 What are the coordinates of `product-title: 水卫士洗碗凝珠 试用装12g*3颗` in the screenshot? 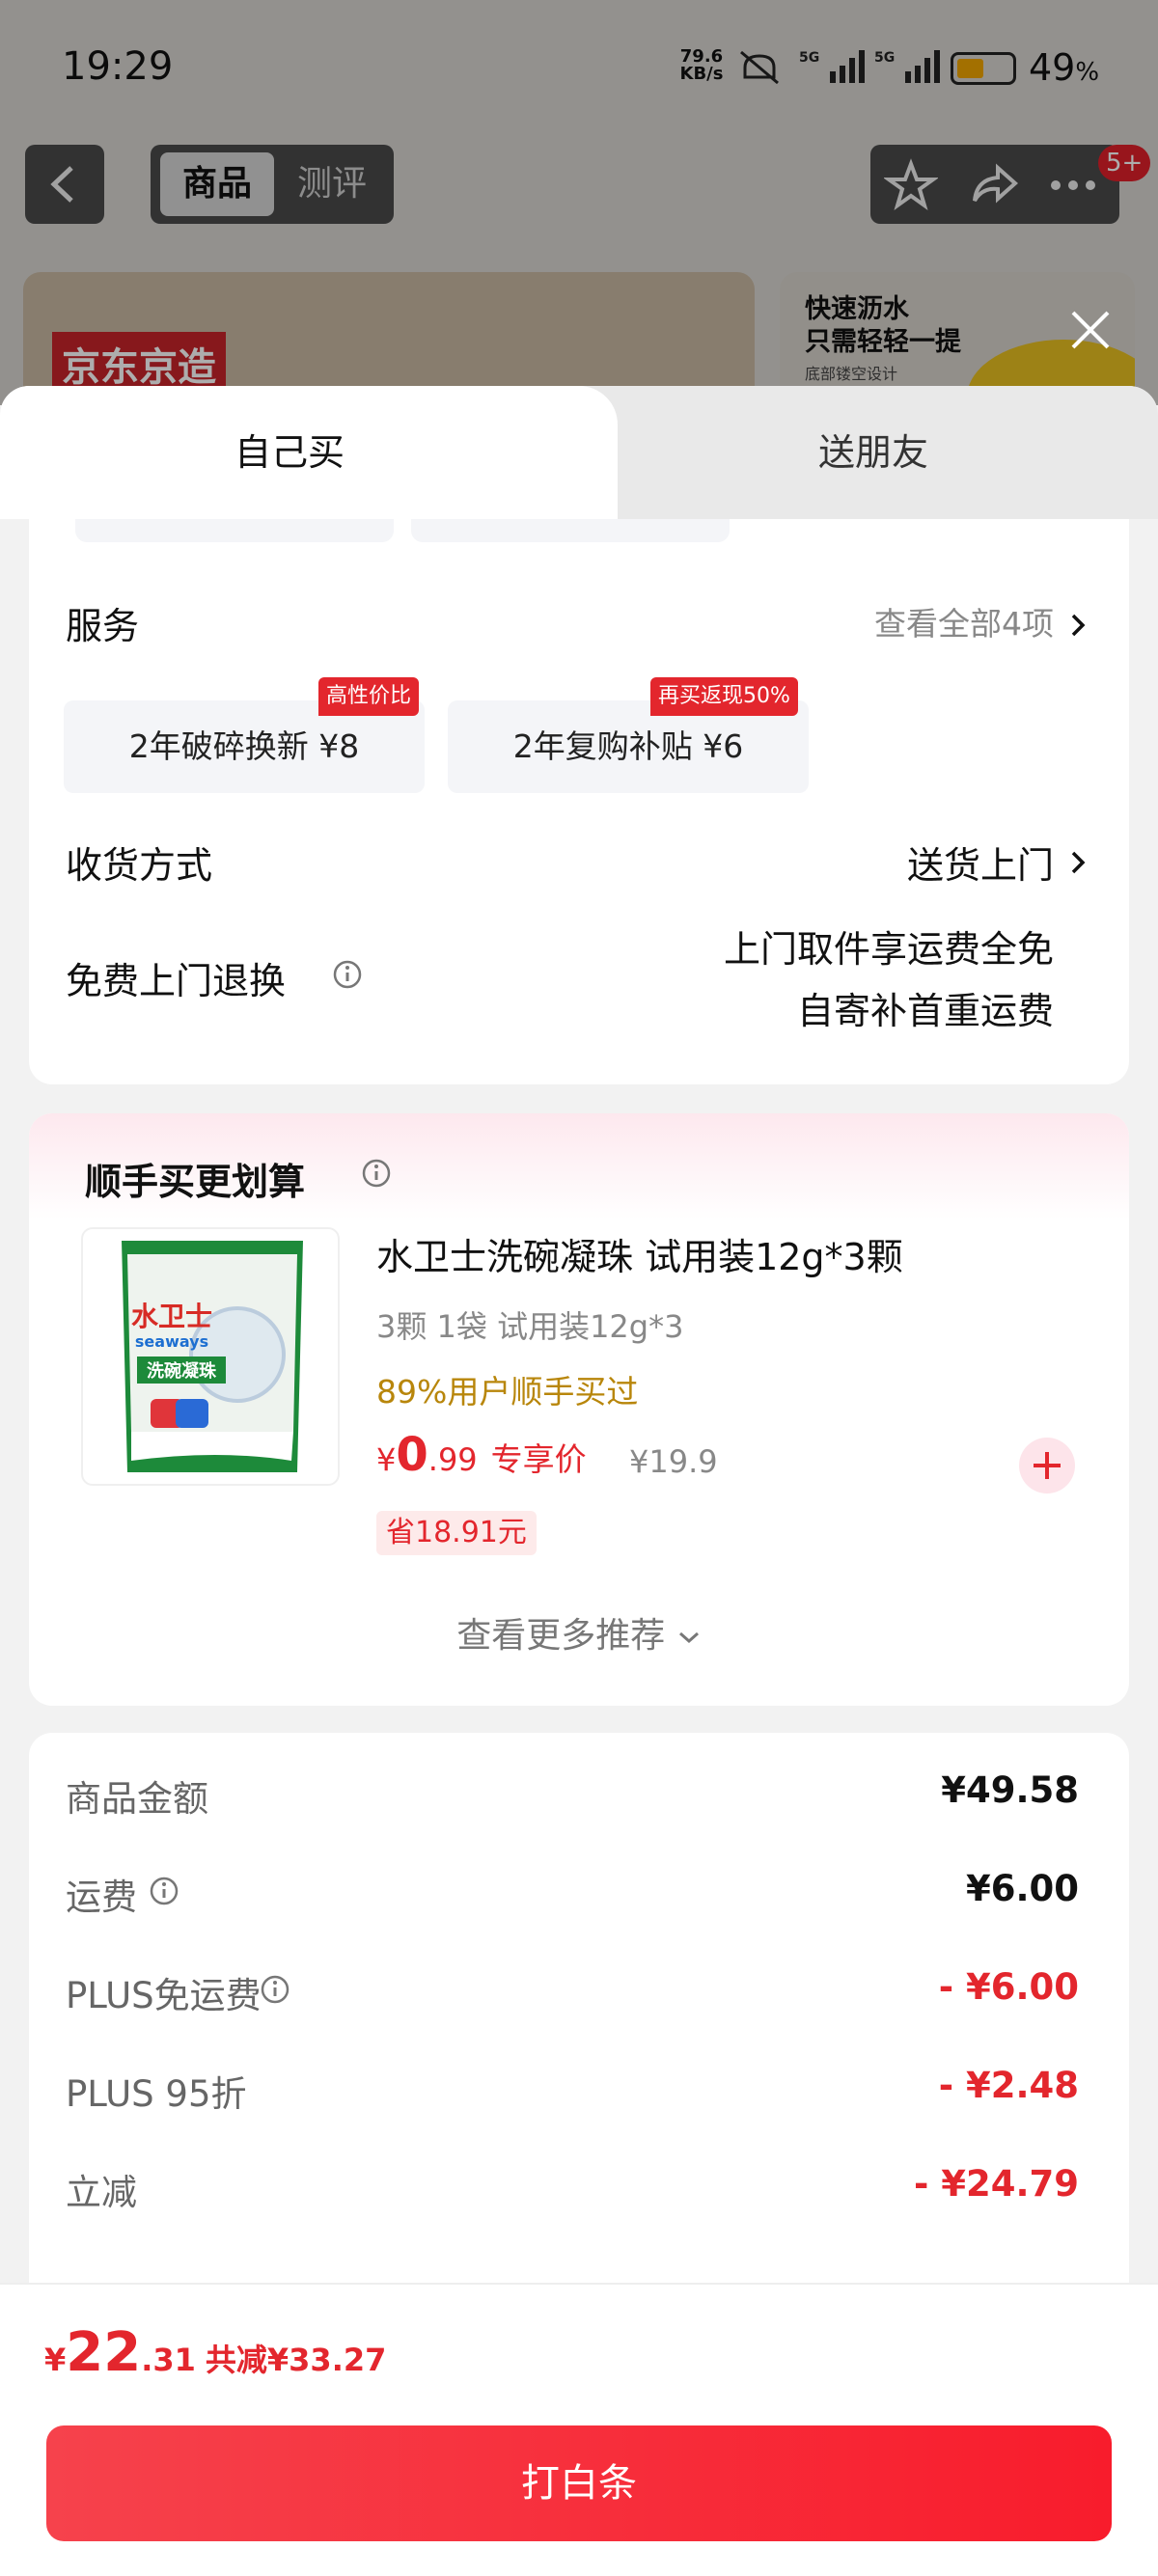 It's located at (639, 1254).